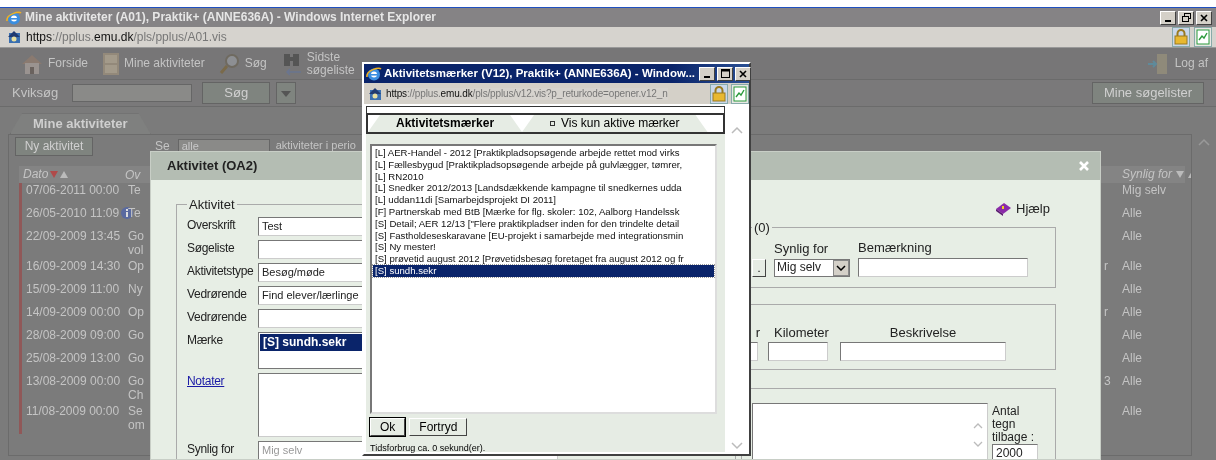 The height and width of the screenshot is (460, 1216). What do you see at coordinates (1014, 425) in the screenshot?
I see `counter-label: Antal tegn tilbage :` at bounding box center [1014, 425].